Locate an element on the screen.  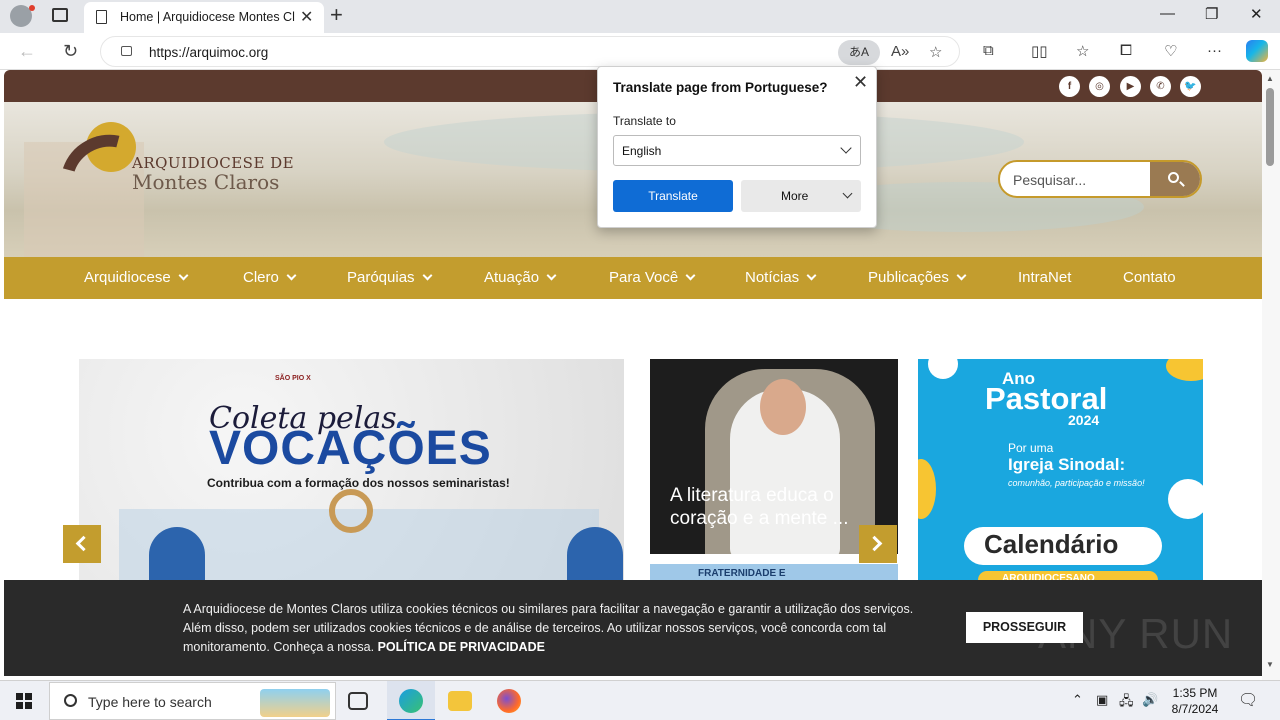
tray-overflow-icon: ⌃ is located at coordinates (1077, 700).